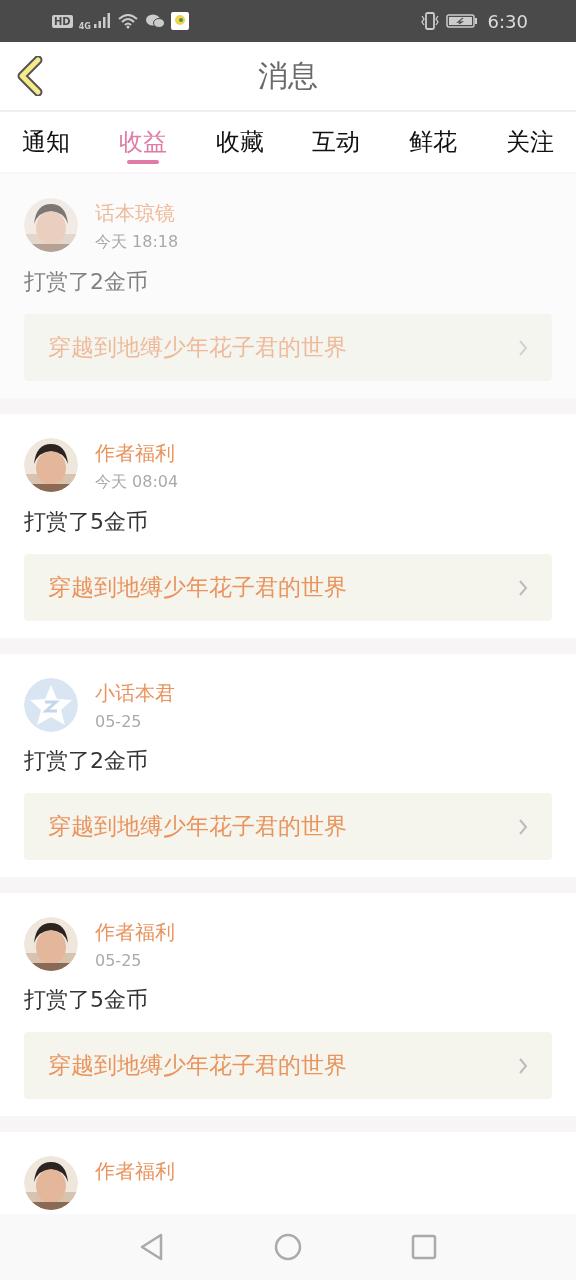 The height and width of the screenshot is (1280, 576). Describe the element at coordinates (424, 1247) in the screenshot. I see `square-recents-icon` at that location.